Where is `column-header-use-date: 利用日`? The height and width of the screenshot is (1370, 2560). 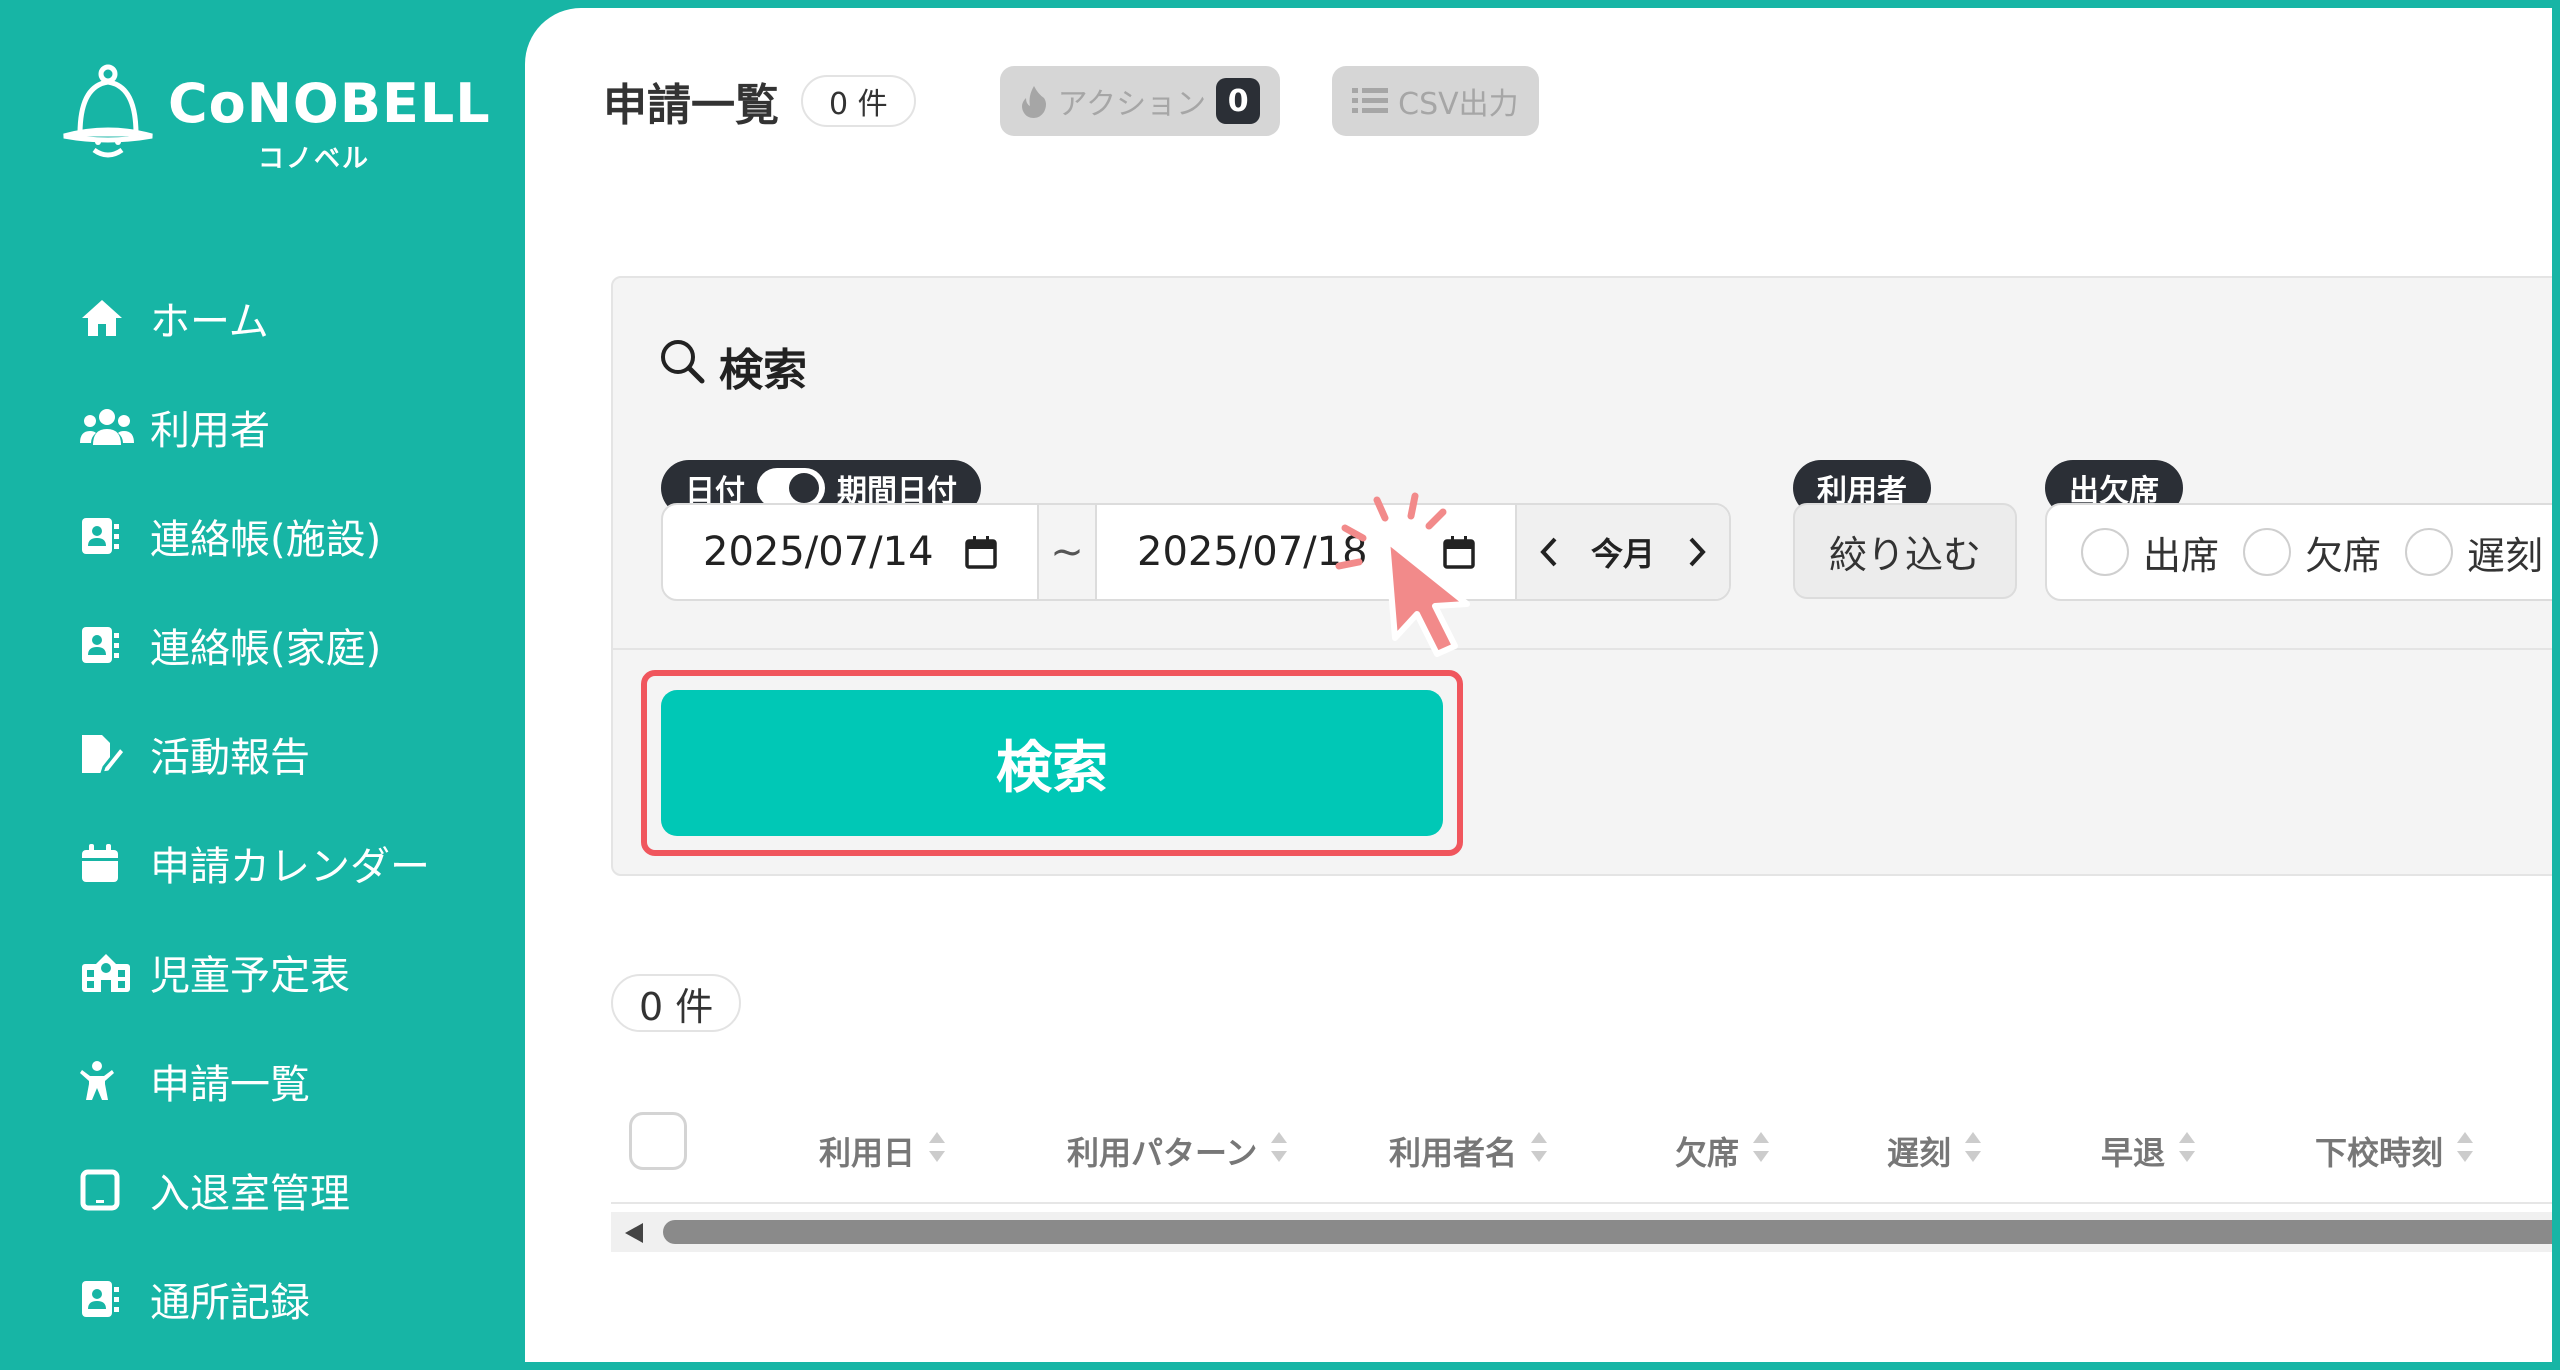 column-header-use-date: 利用日 is located at coordinates (883, 1151).